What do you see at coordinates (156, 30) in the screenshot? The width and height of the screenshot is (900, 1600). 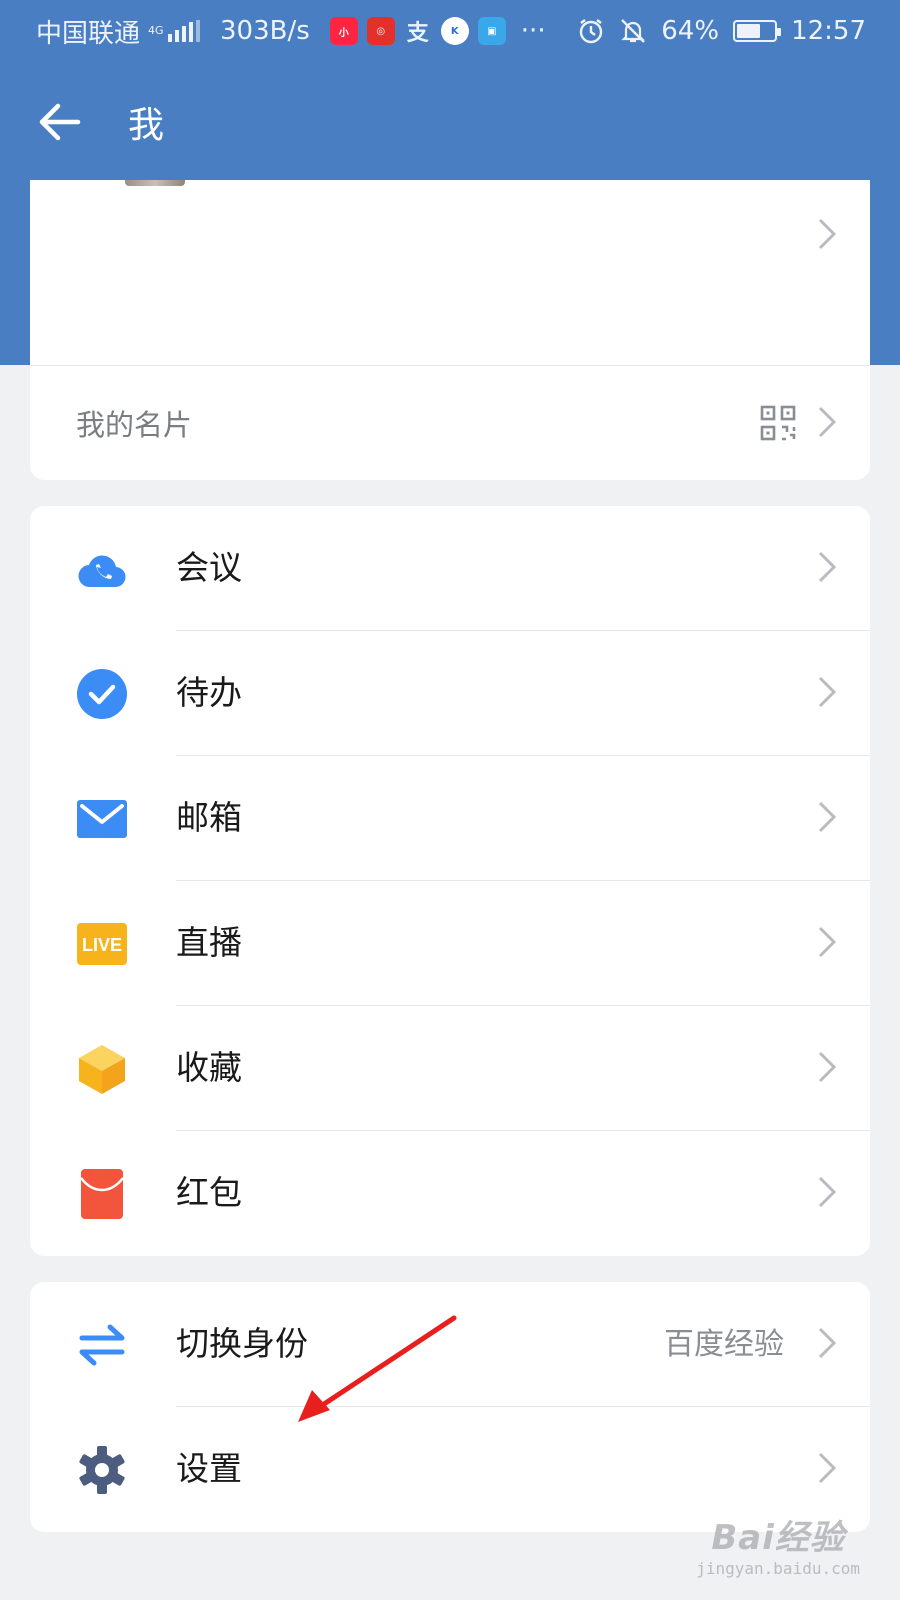 I see `network-type: 4G` at bounding box center [156, 30].